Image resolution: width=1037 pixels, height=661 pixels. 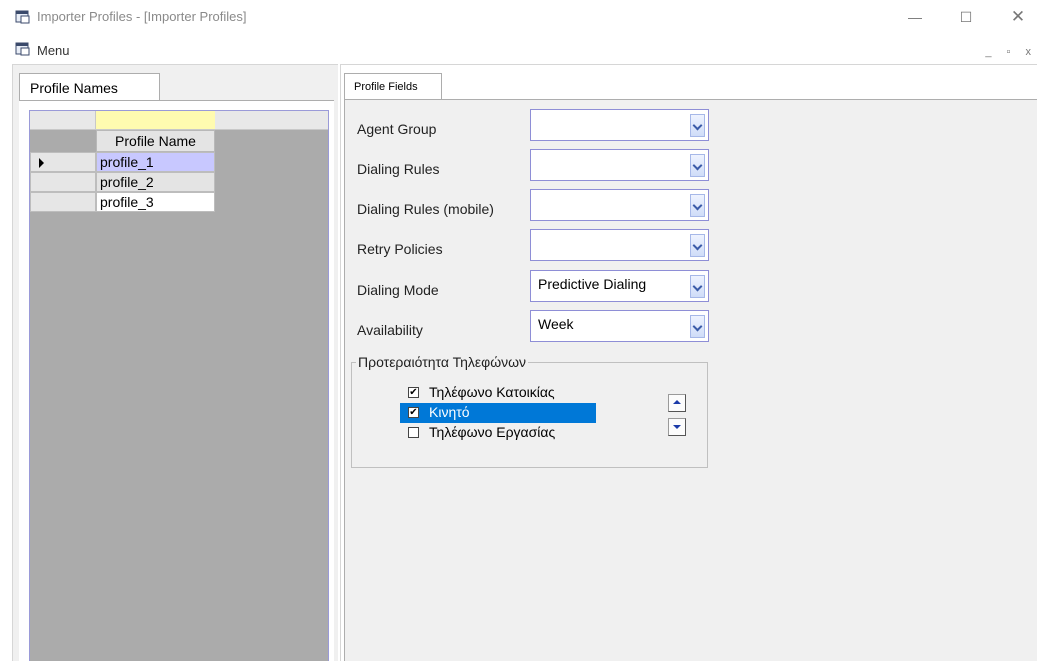 I want to click on agent-group-label: Agent Group, so click(x=397, y=129).